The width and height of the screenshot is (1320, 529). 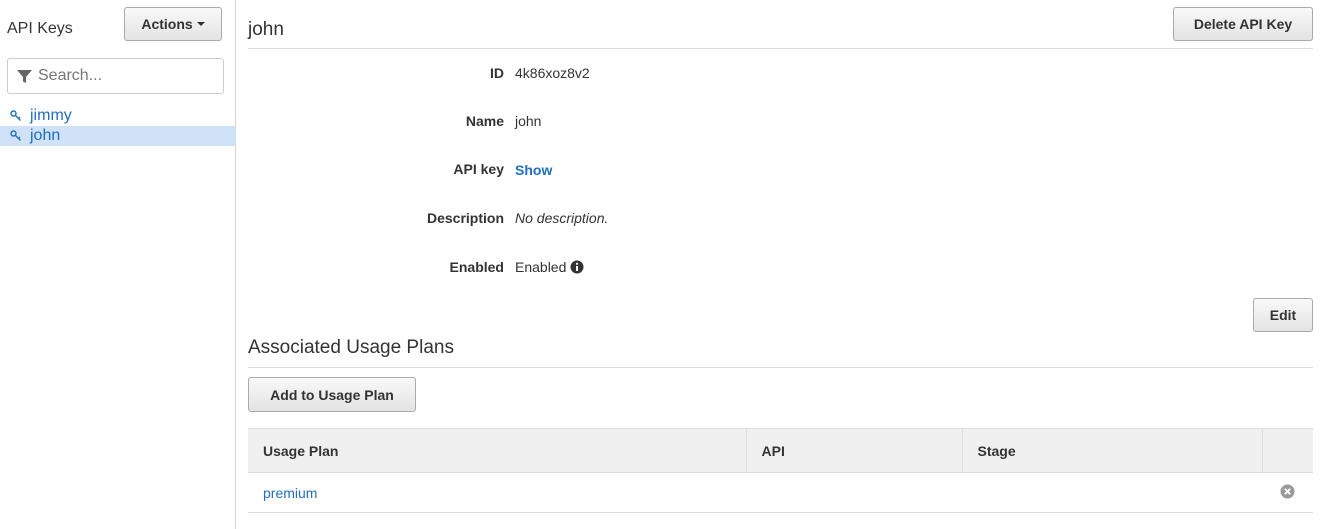 What do you see at coordinates (465, 218) in the screenshot?
I see `description-label: Description` at bounding box center [465, 218].